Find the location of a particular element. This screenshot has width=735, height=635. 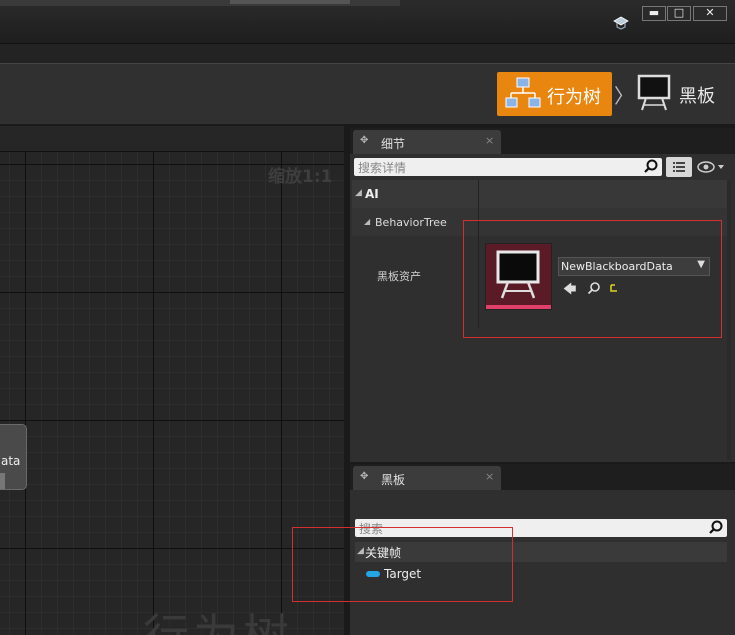

unreal-logo-icon is located at coordinates (621, 23).